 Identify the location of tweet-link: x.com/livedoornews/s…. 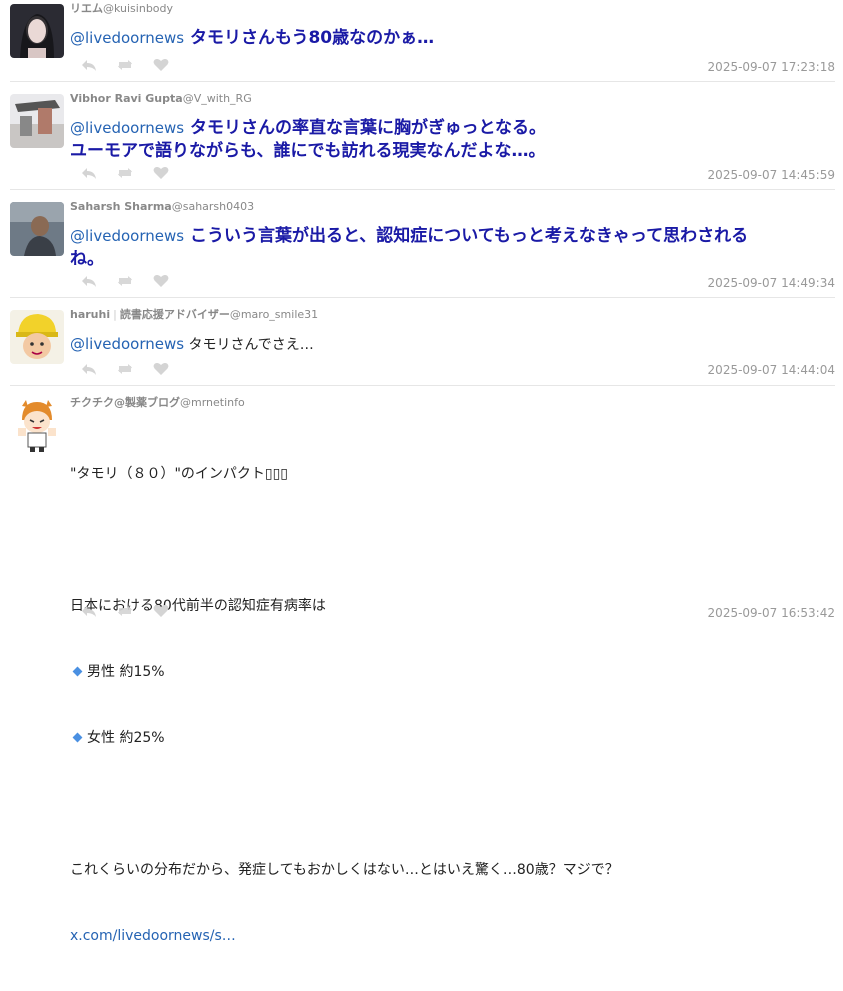
(452, 936).